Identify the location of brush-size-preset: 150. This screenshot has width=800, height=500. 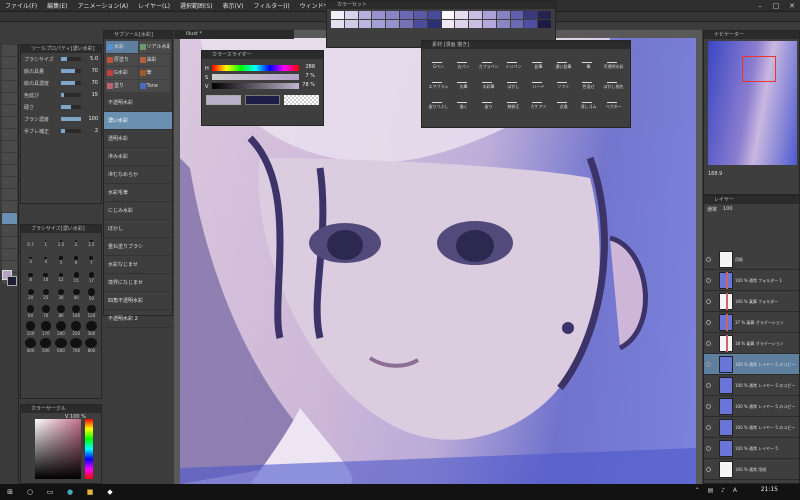
(30, 328).